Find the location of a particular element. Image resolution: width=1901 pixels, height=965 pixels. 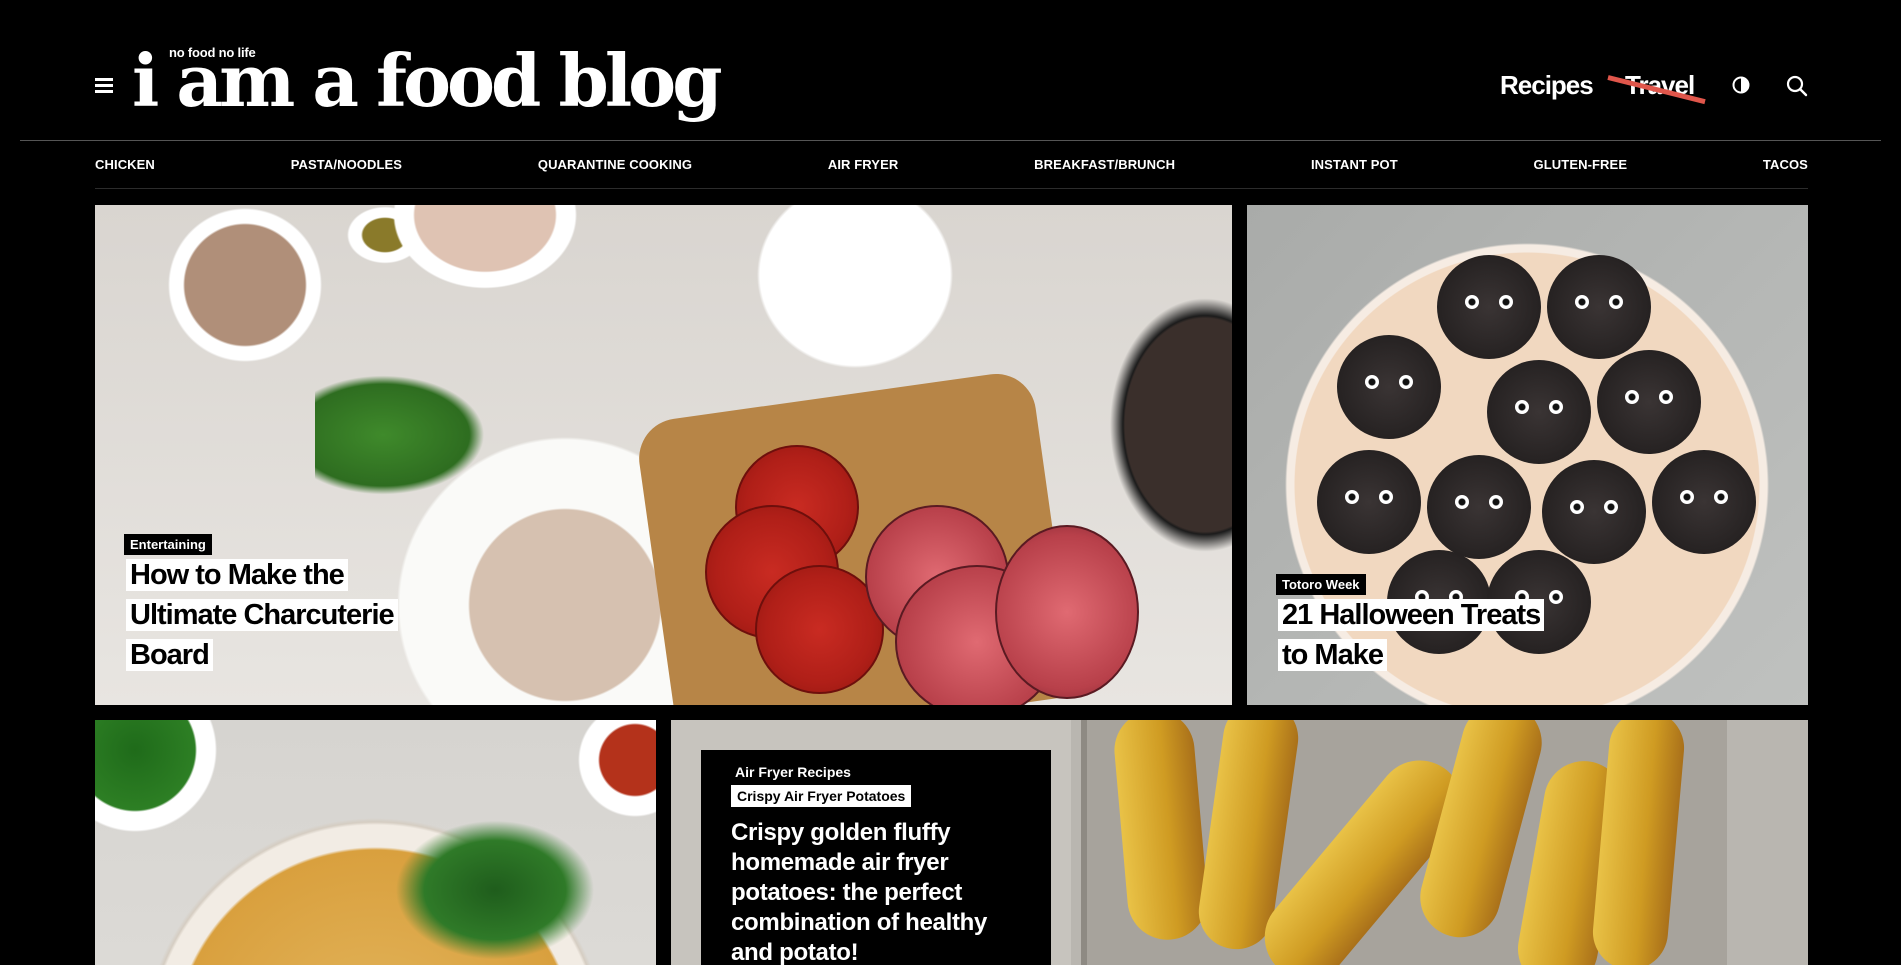

category-breakfast-brunch: BREAKFAST/BRUNCH is located at coordinates (1104, 164).